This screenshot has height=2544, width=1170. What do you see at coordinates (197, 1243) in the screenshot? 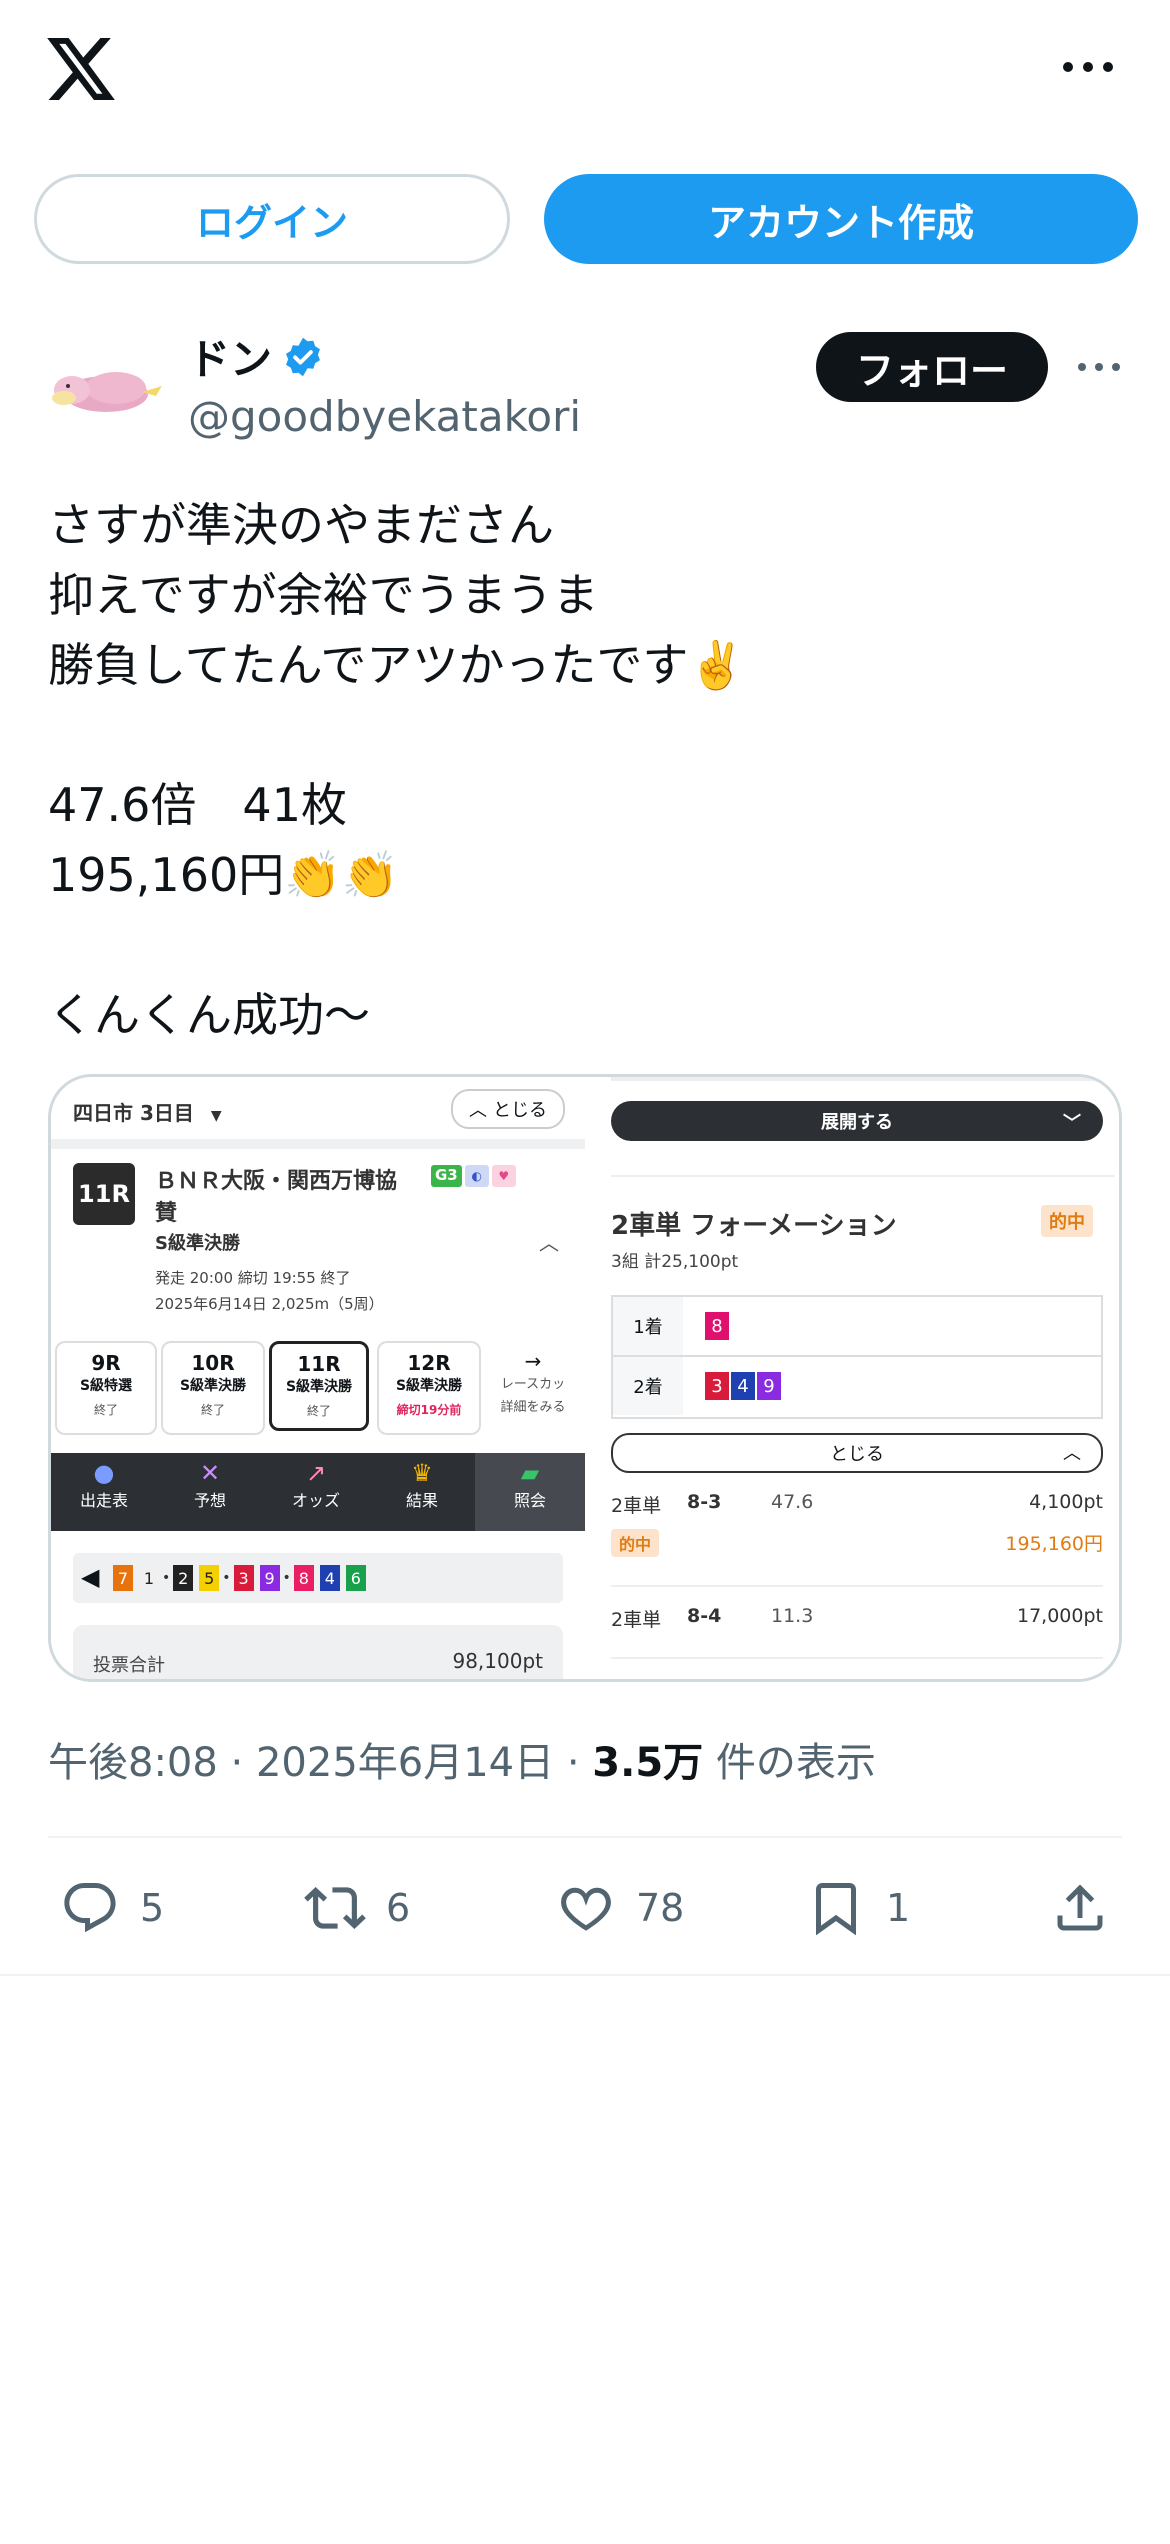
I see `race-class: S級準決勝` at bounding box center [197, 1243].